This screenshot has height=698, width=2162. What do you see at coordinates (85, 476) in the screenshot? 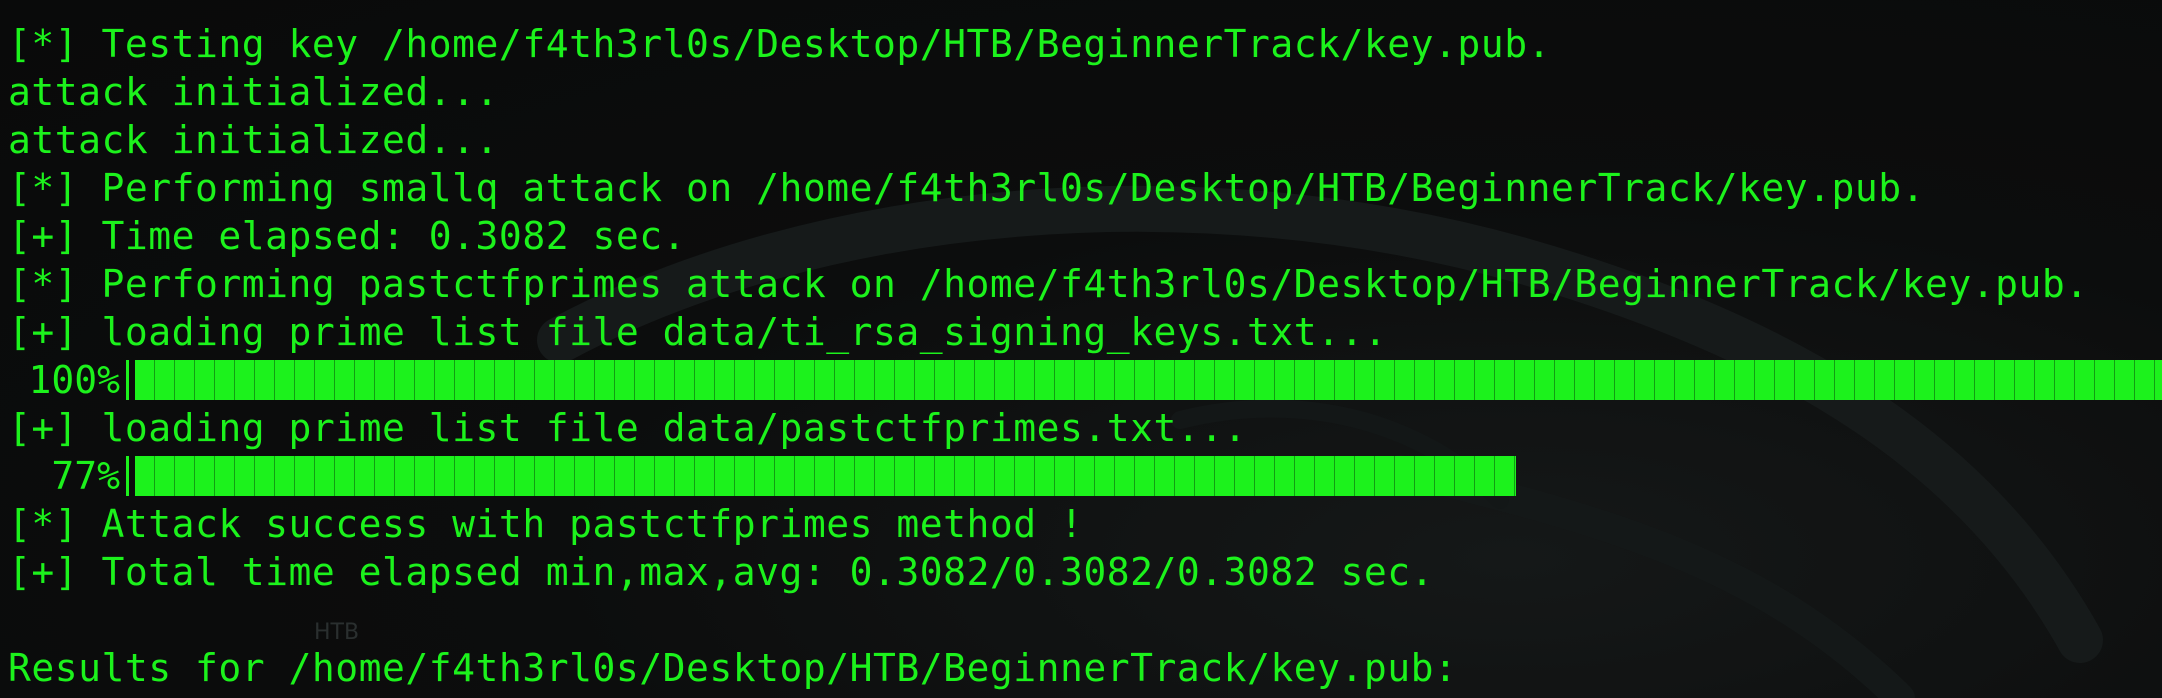
I see `progress-percent: 77%` at bounding box center [85, 476].